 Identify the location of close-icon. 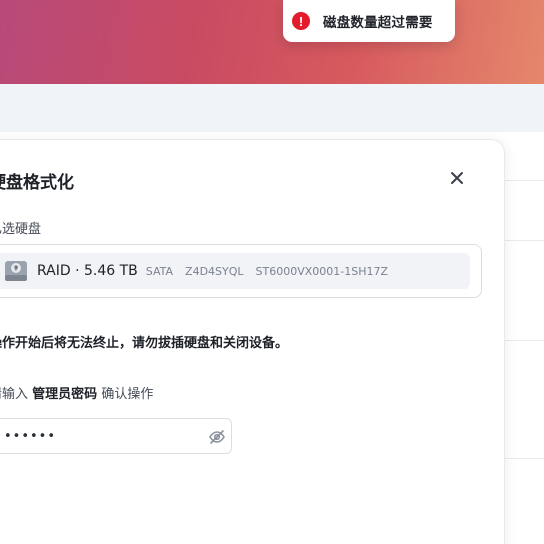
(457, 178).